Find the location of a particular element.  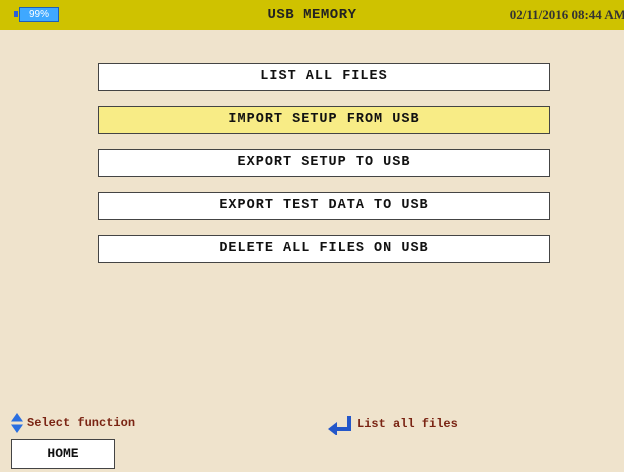

enter-hint: List all files is located at coordinates (392, 424).